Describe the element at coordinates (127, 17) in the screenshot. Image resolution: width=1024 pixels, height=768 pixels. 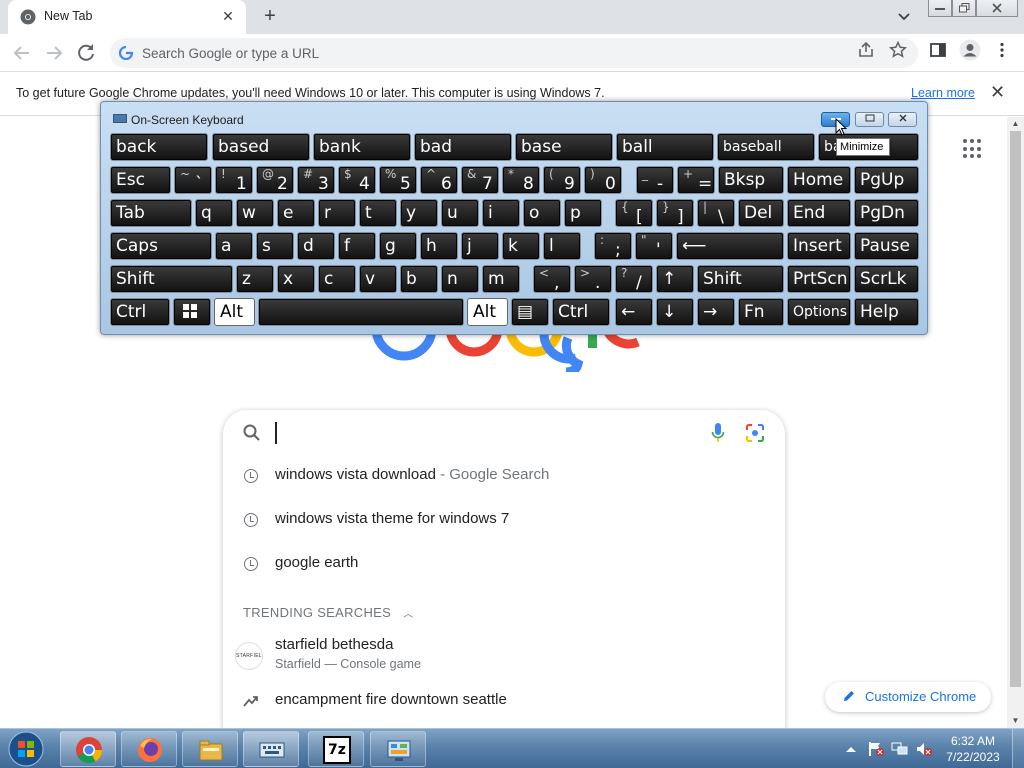
I see `tab-new-tab: New Tab ✕` at that location.